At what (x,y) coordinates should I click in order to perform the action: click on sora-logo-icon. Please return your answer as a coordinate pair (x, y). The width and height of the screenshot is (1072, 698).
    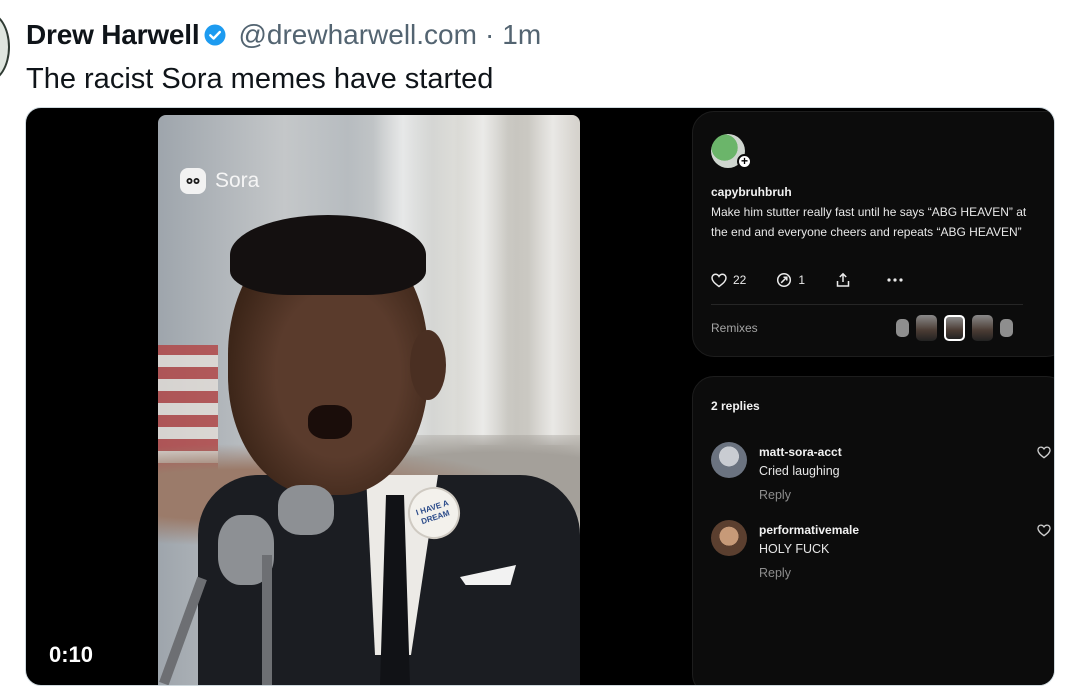
    Looking at the image, I should click on (193, 181).